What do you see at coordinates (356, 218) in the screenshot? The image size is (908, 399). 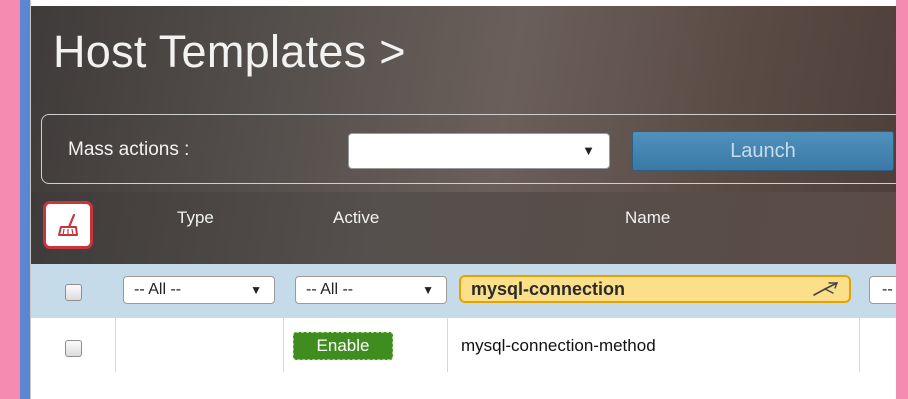 I see `column-header-active: Active` at bounding box center [356, 218].